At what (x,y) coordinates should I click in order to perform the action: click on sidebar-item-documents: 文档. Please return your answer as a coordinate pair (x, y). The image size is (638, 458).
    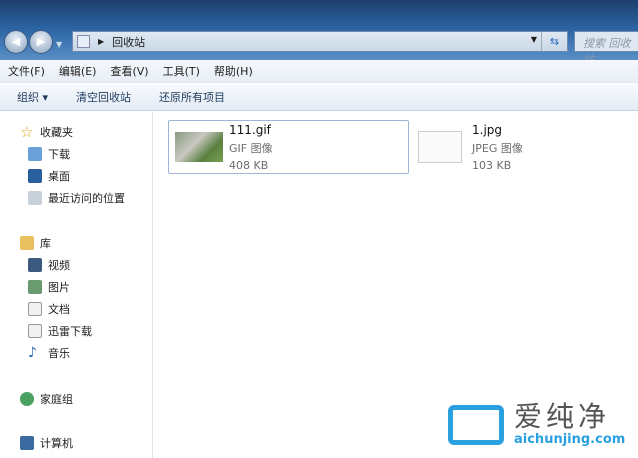
    Looking at the image, I should click on (49, 309).